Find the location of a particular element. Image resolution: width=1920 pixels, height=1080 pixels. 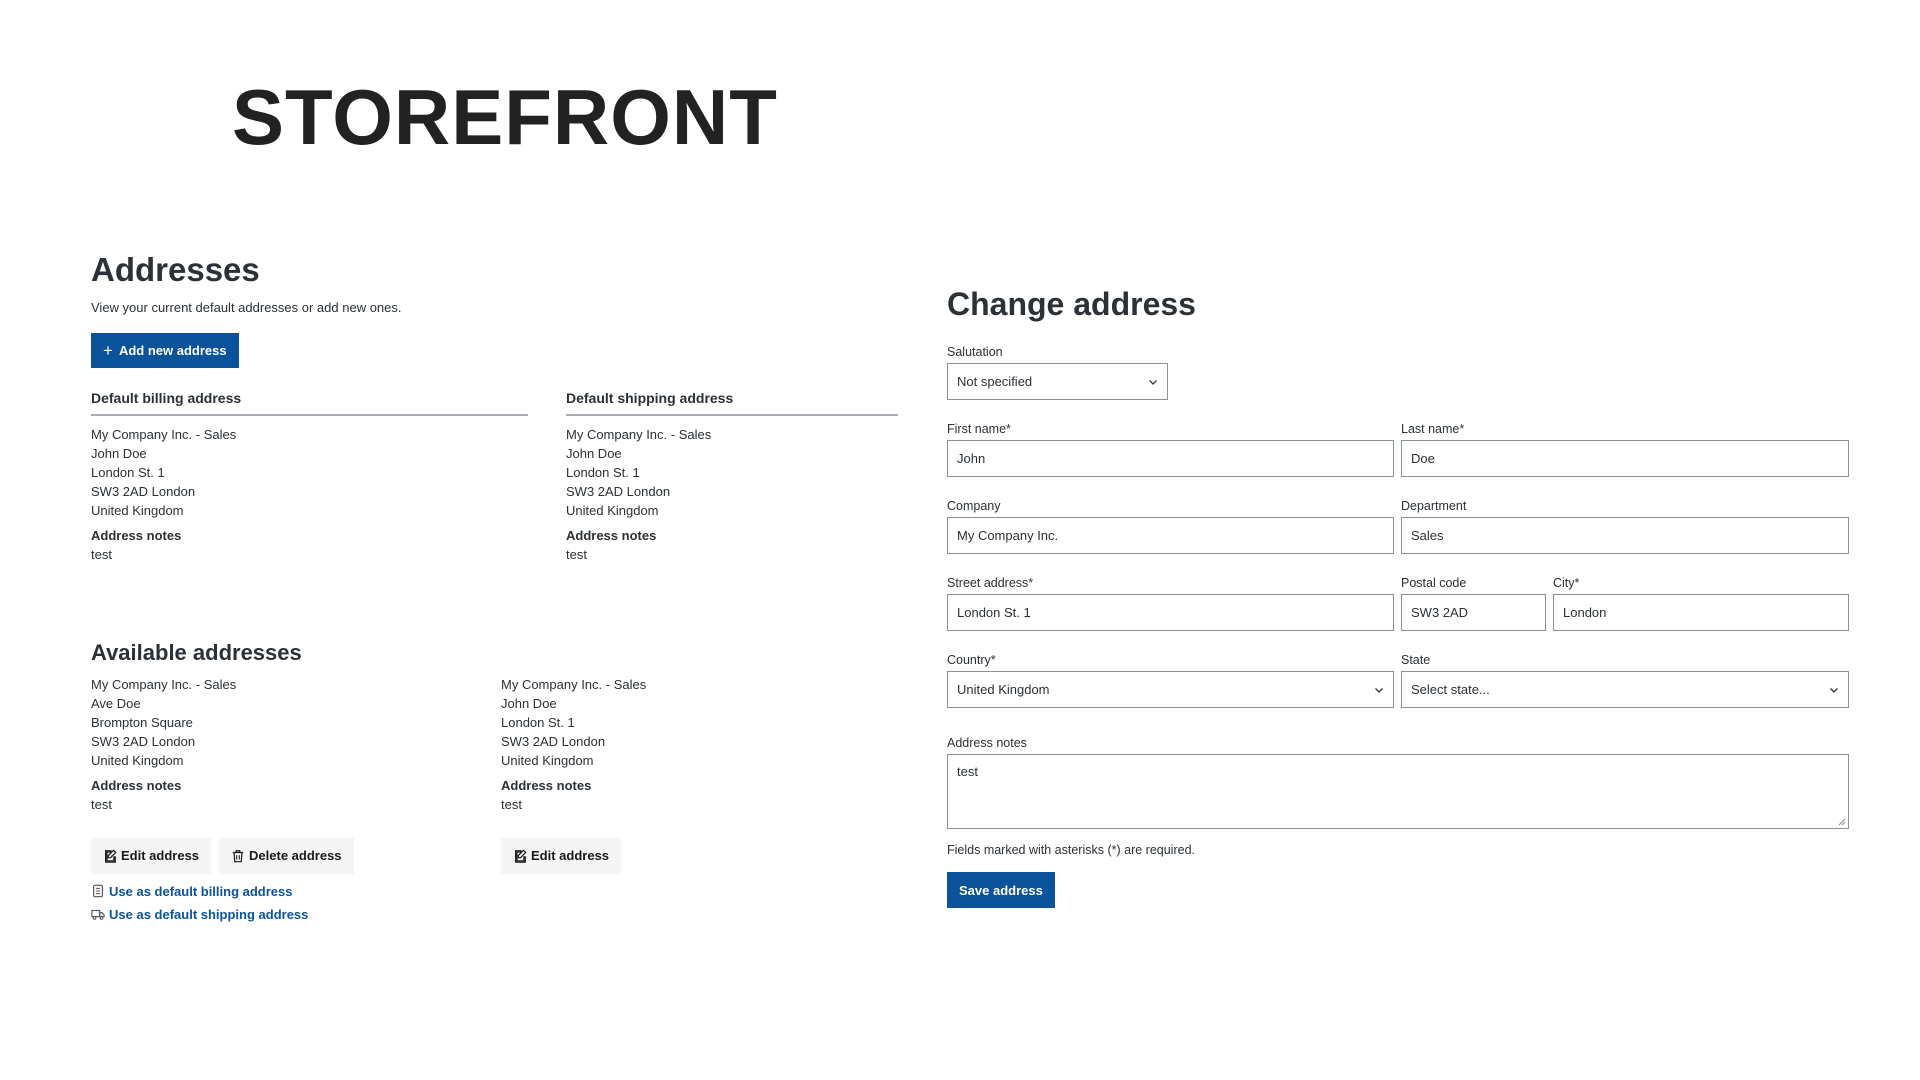

available-addresses-title: Available addresses is located at coordinates (196, 652).